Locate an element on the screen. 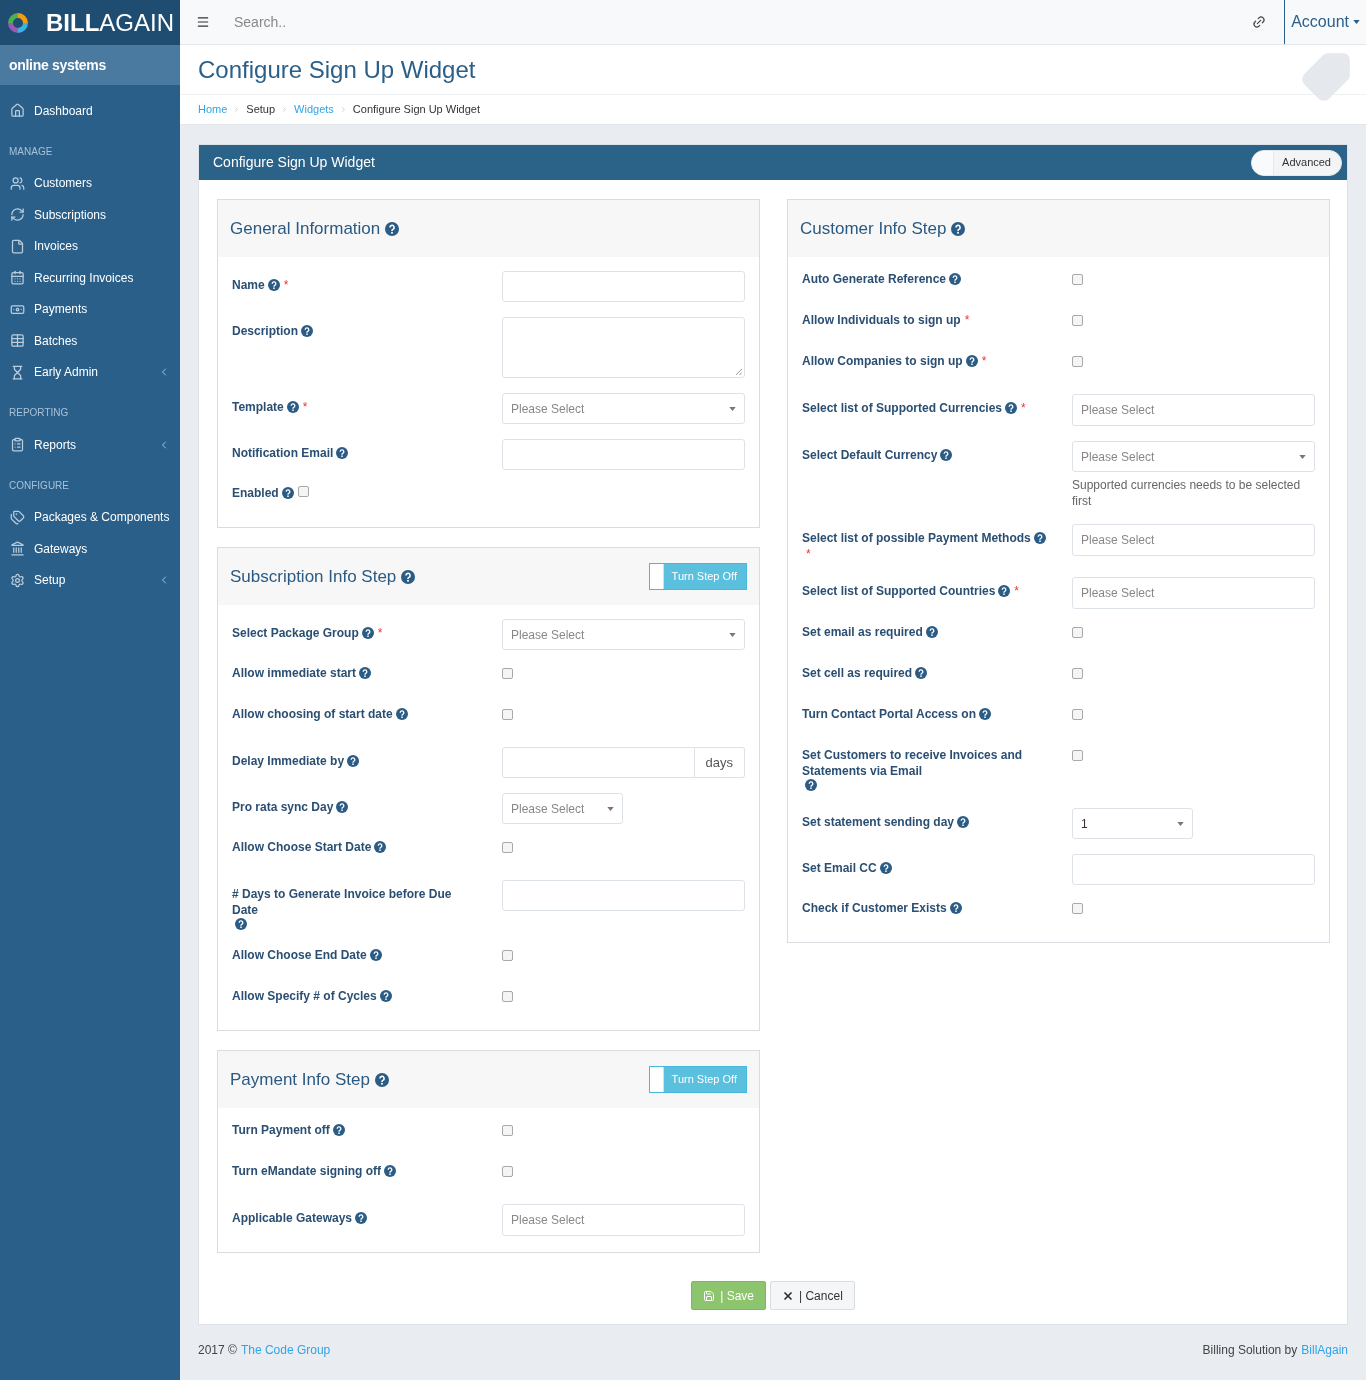 The image size is (1366, 1380). resize-grip-icon is located at coordinates (738, 371).